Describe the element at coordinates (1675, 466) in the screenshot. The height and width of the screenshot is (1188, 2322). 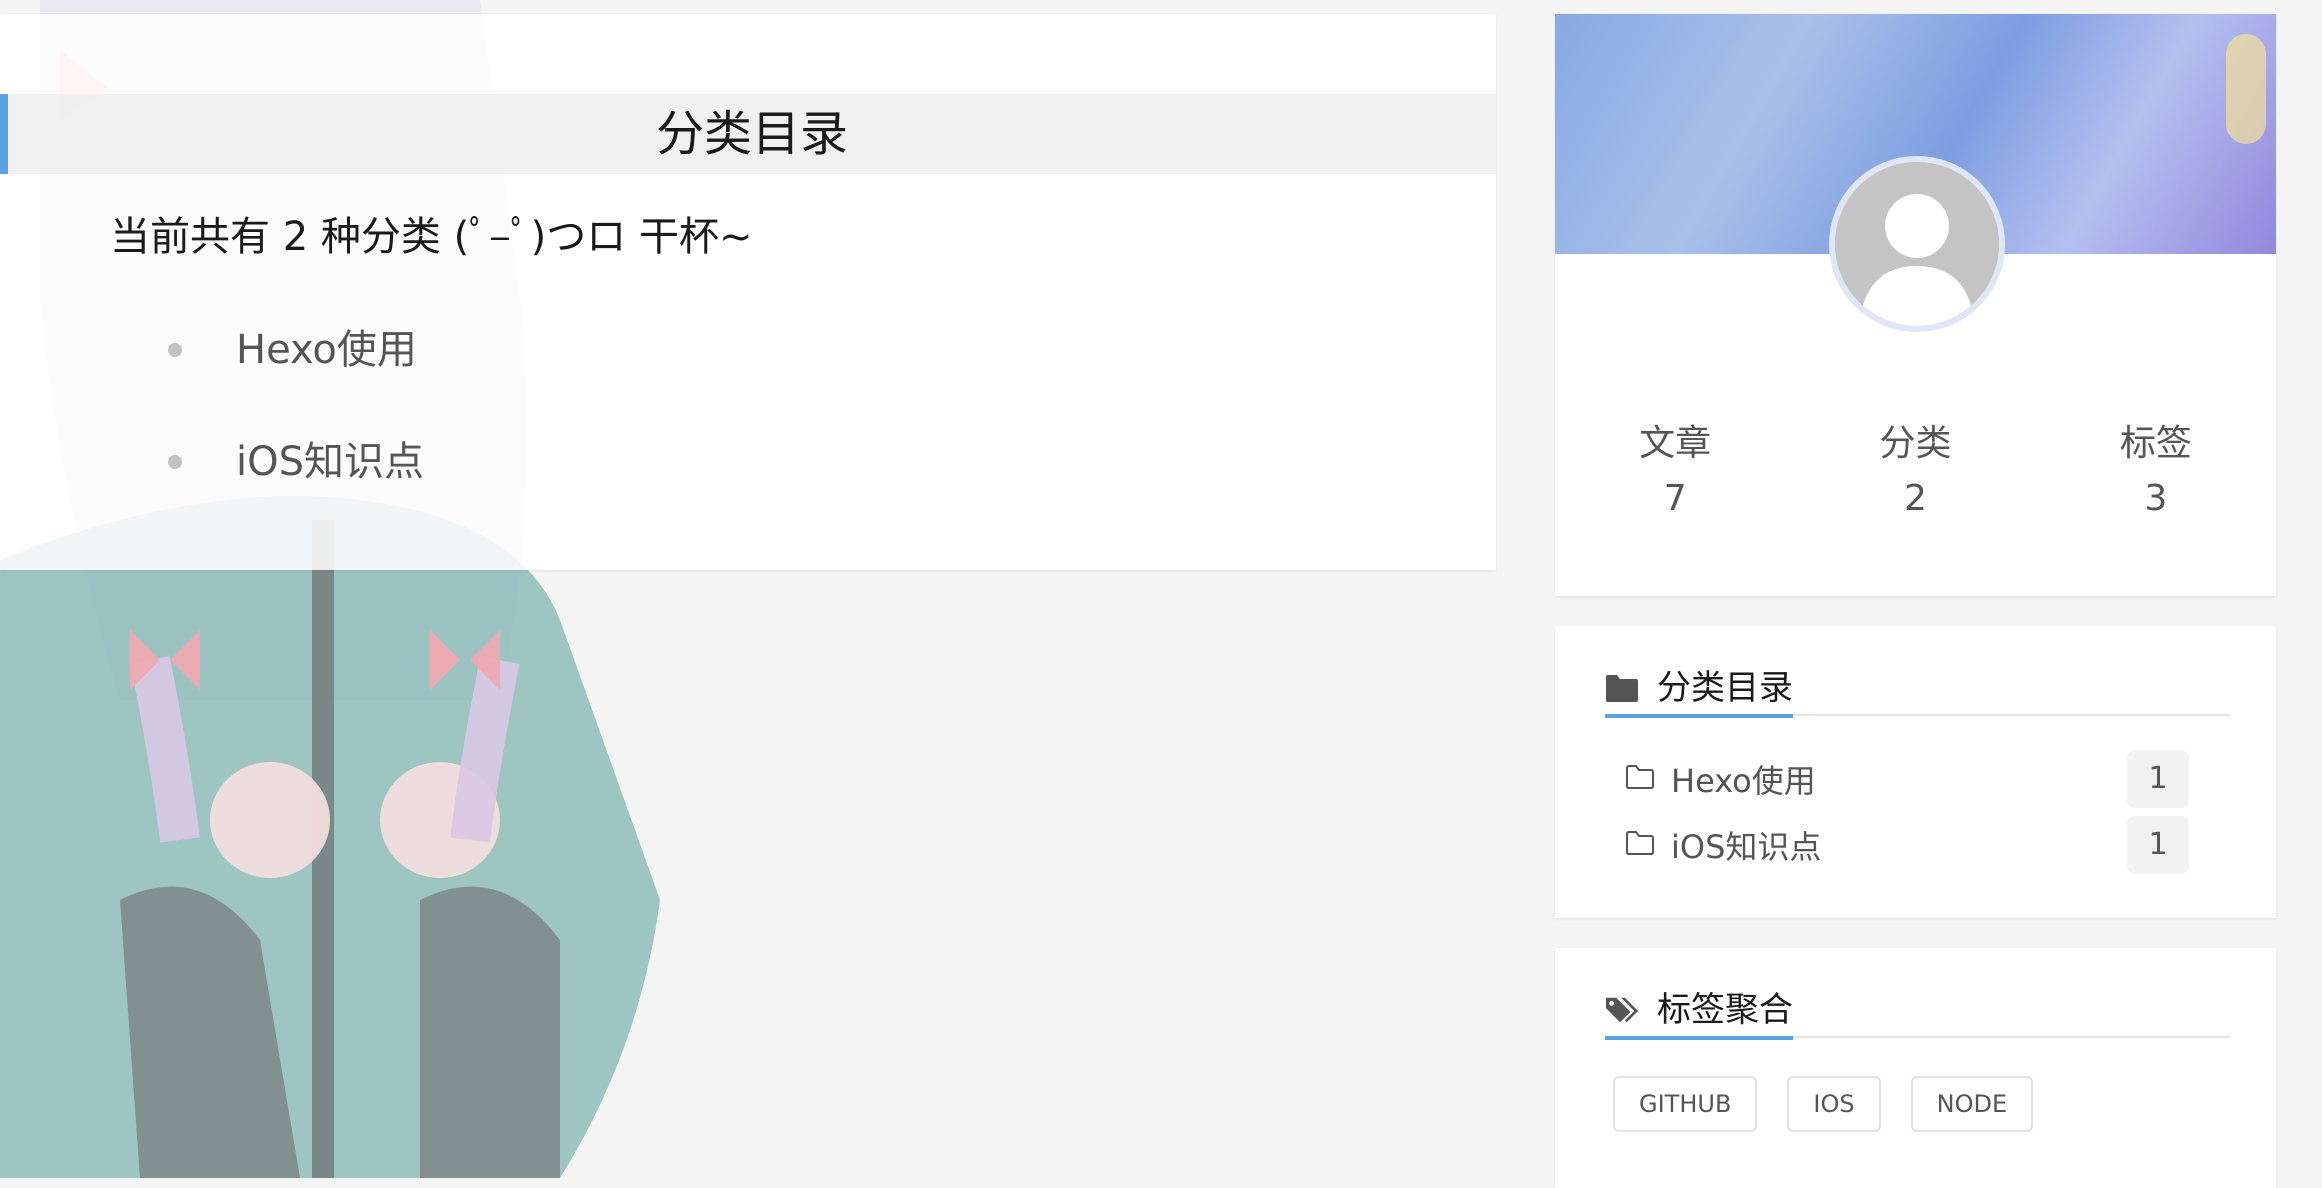
I see `stat-articles: 文章 7` at that location.